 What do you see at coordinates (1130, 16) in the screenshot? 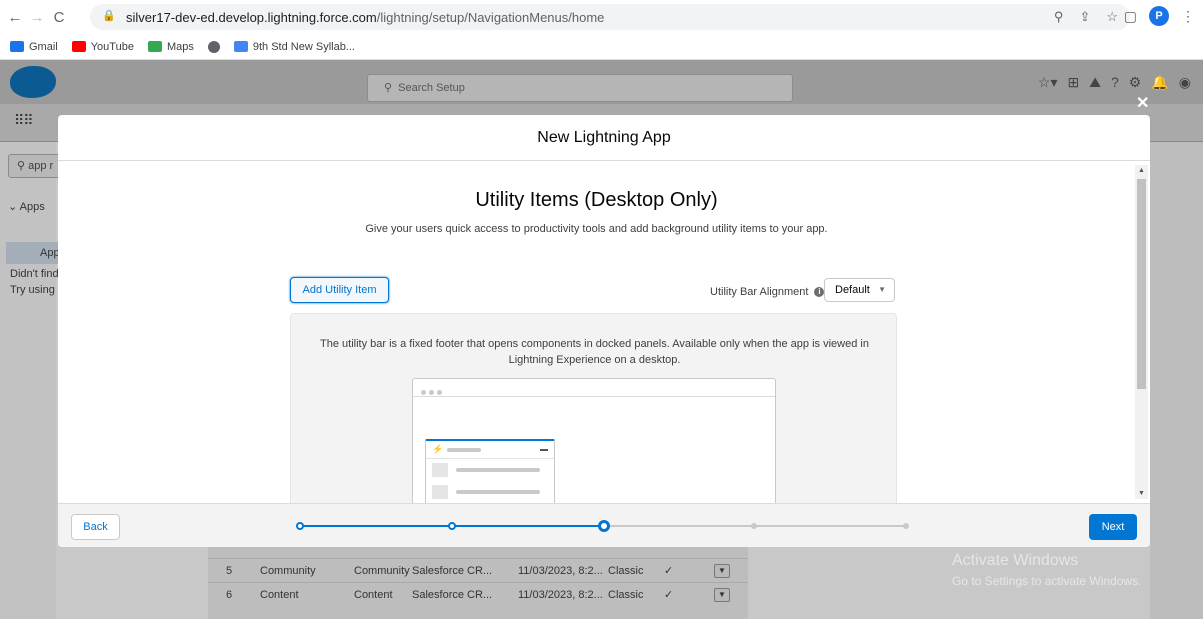
I see `side-panel-icon: ▢` at bounding box center [1130, 16].